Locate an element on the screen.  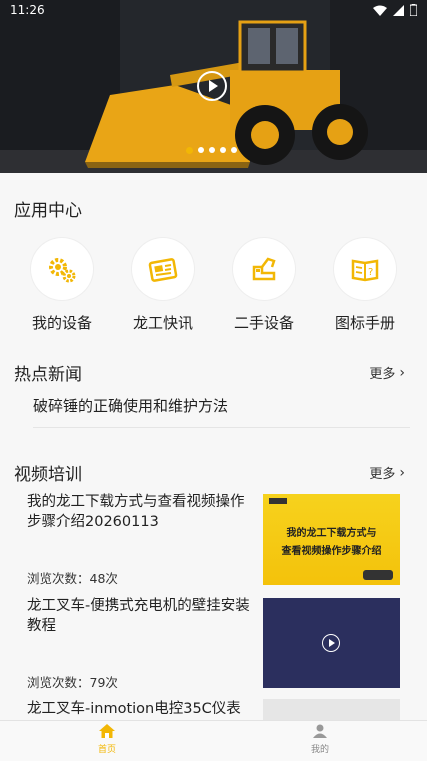
app-center-title: 应用中心 is located at coordinates (48, 211).